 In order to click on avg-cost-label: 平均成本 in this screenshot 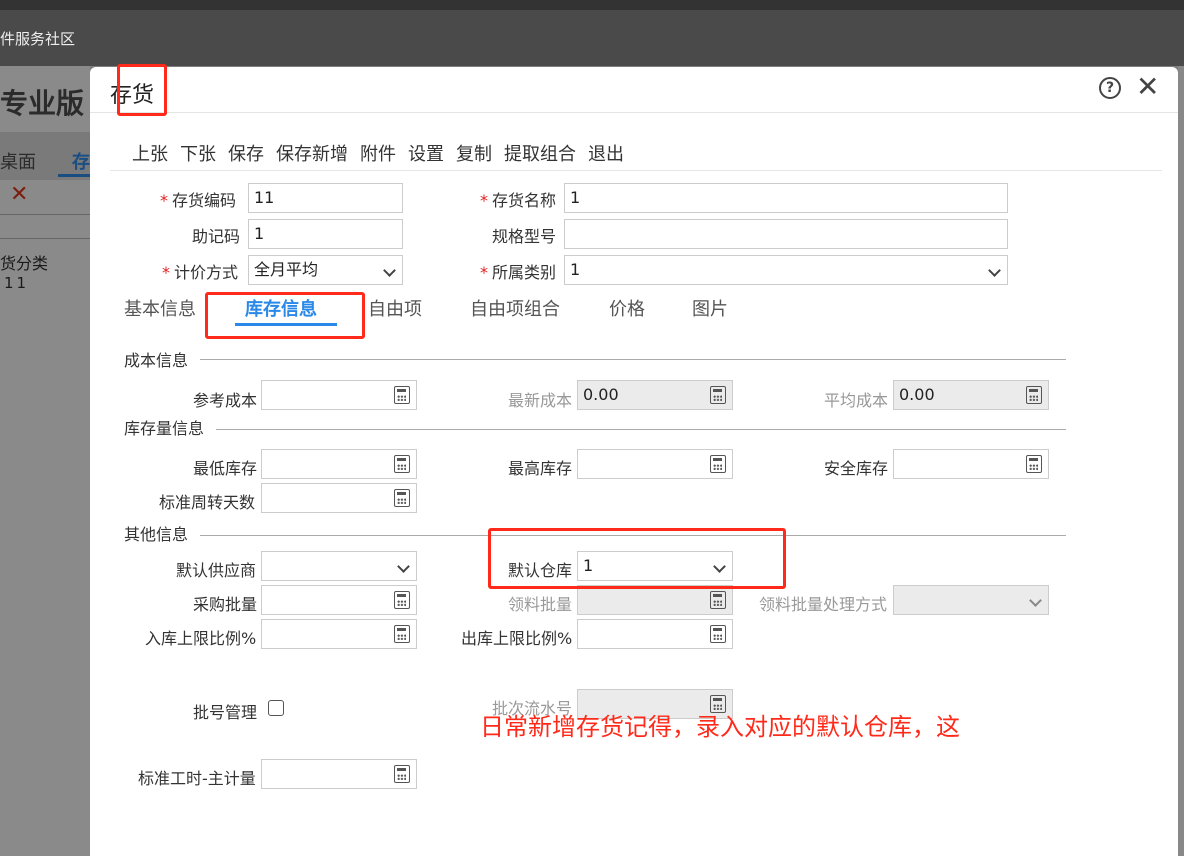, I will do `click(856, 400)`.